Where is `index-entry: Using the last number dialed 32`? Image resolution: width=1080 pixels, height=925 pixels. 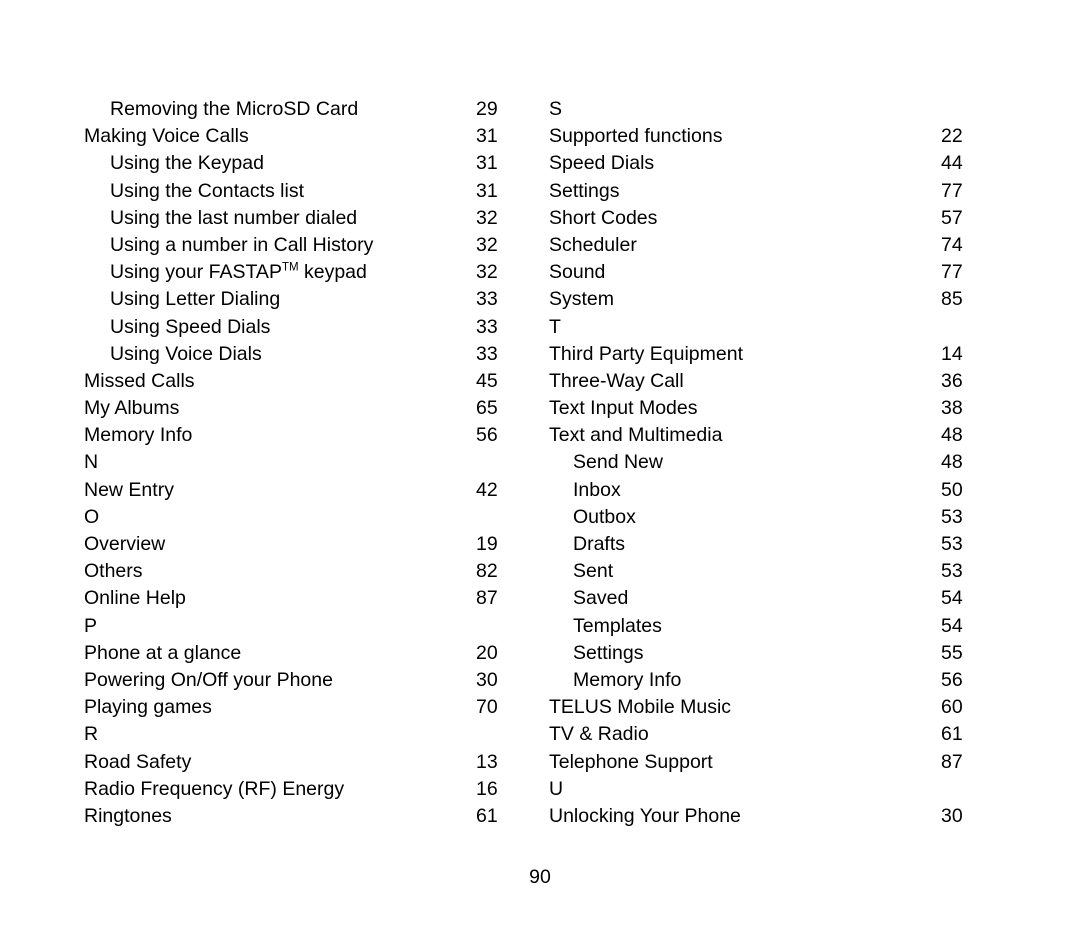
index-entry: Using the last number dialed 32 is located at coordinates (314, 218).